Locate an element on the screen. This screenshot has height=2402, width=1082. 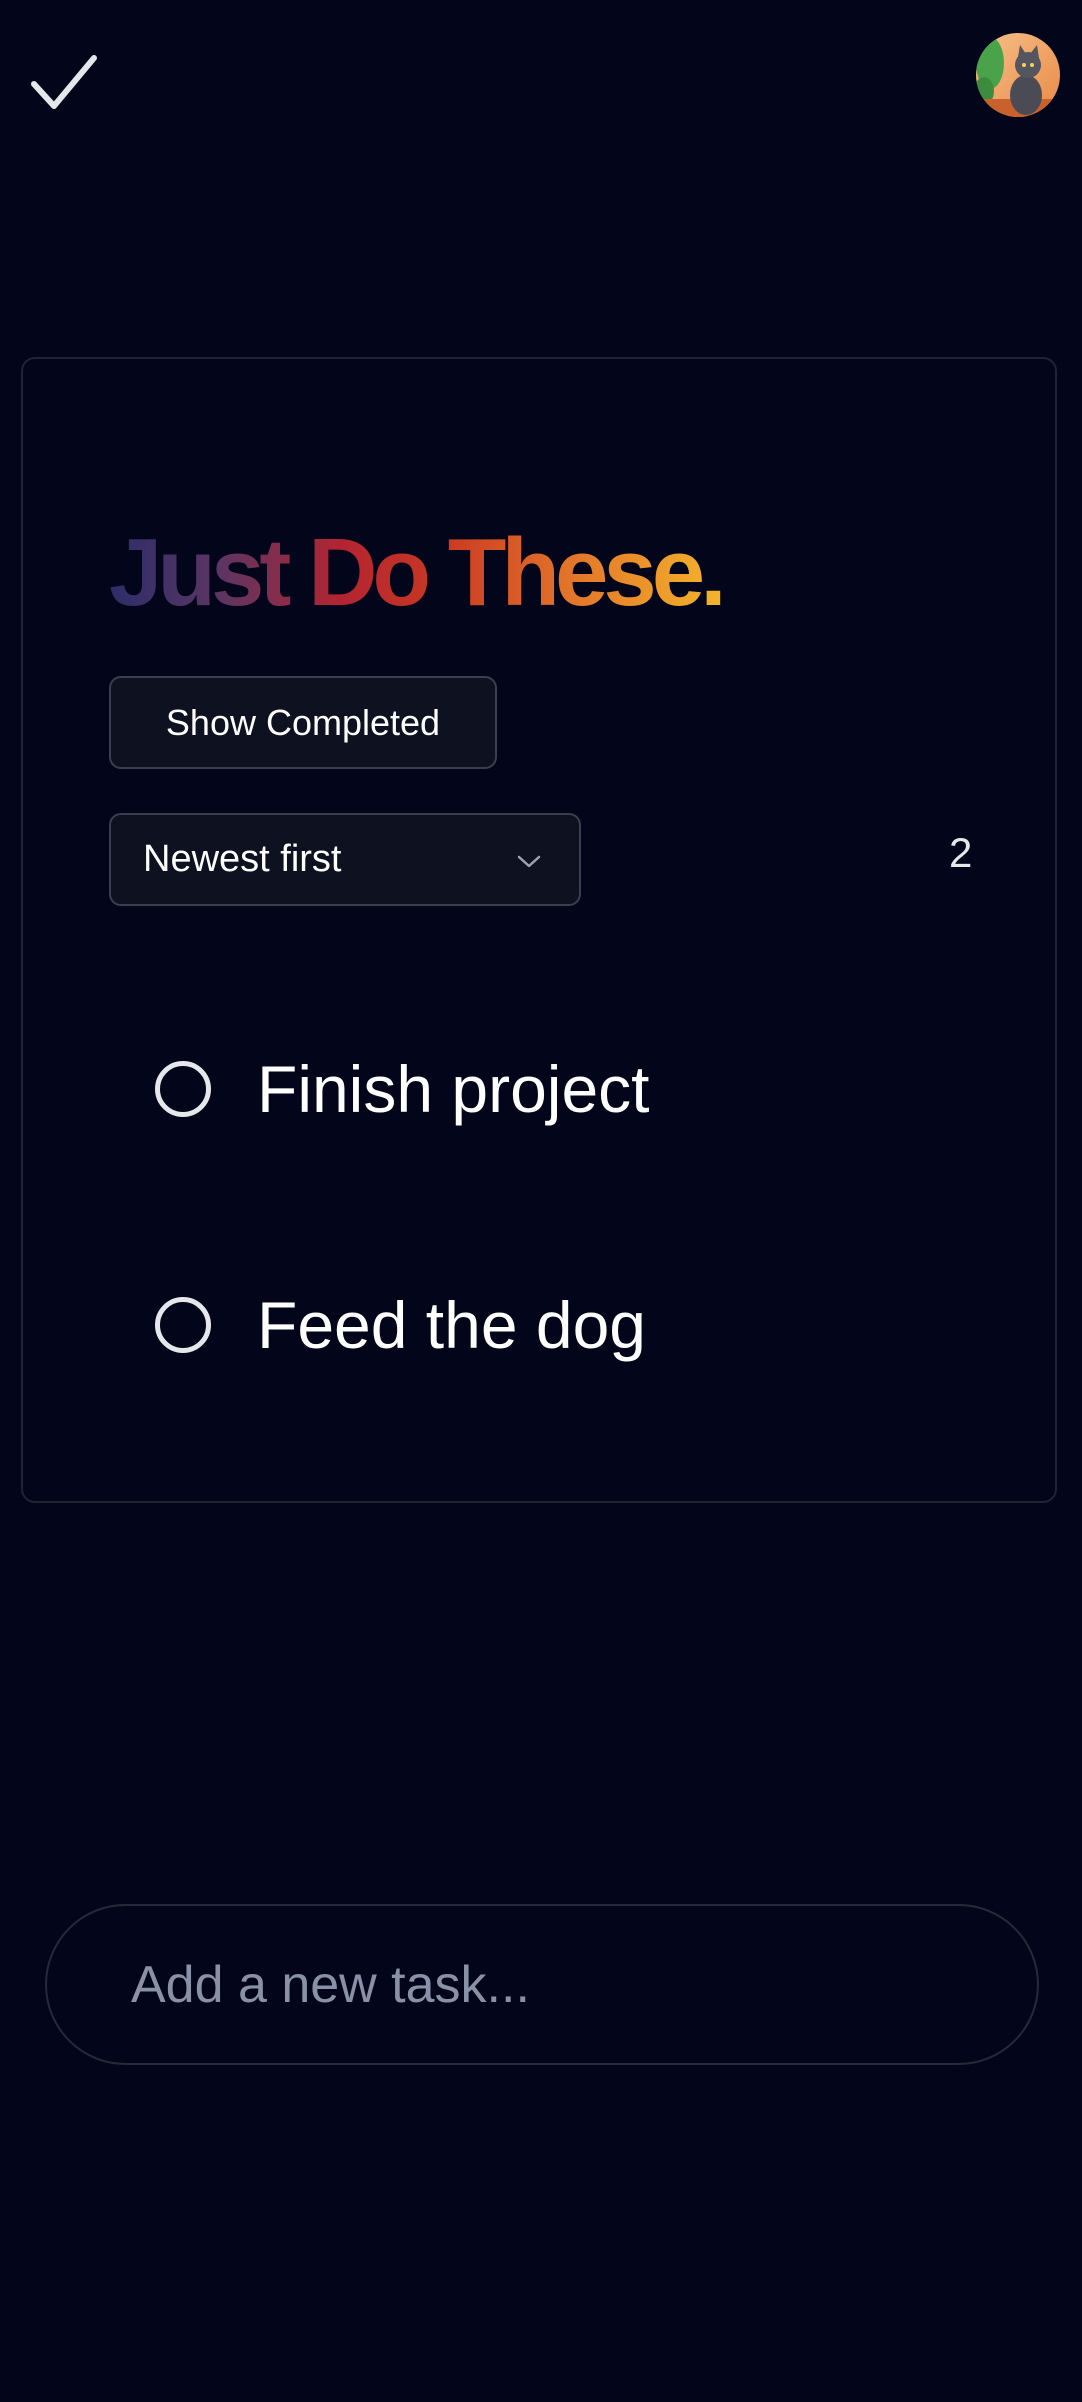
sort-selected-value: Newest first is located at coordinates (242, 859).